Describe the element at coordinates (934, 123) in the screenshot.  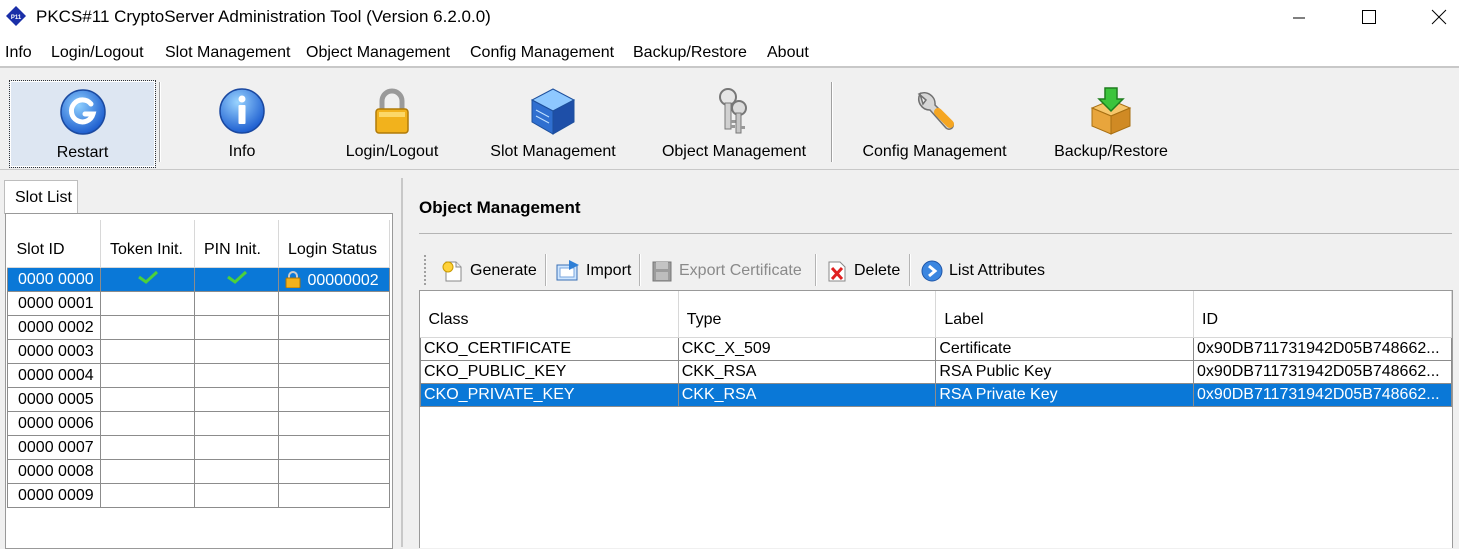
I see `config-management-button: Config Management` at that location.